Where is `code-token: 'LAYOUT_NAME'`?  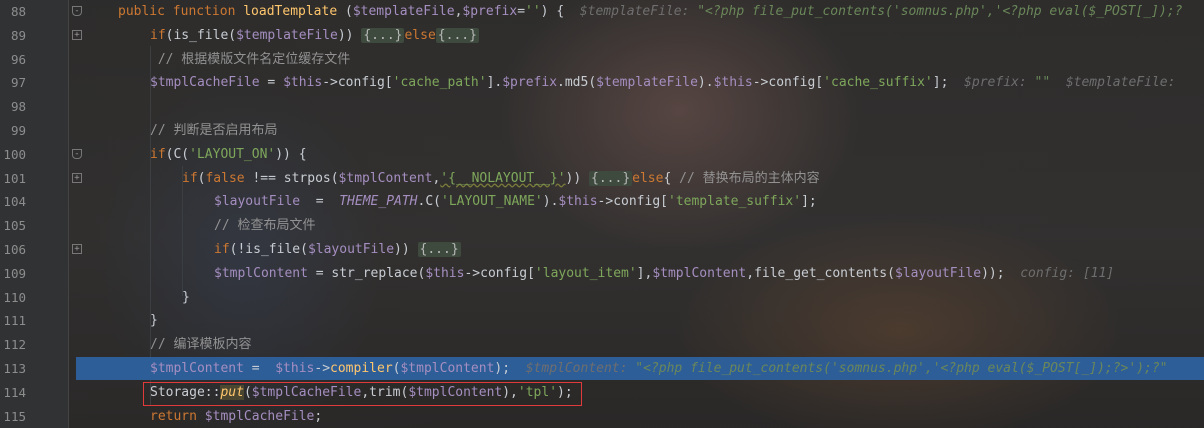
code-token: 'LAYOUT_NAME' is located at coordinates (492, 202).